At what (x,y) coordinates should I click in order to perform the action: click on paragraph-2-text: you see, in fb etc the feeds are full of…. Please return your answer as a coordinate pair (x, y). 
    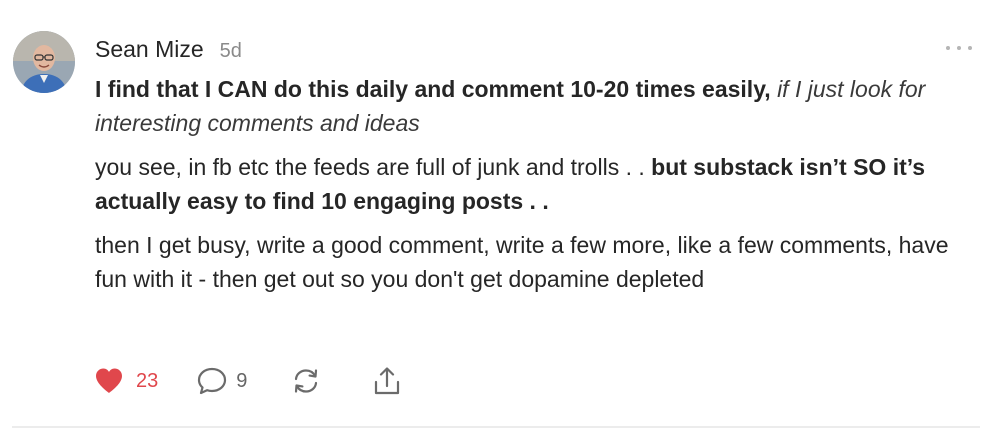
    Looking at the image, I should click on (370, 167).